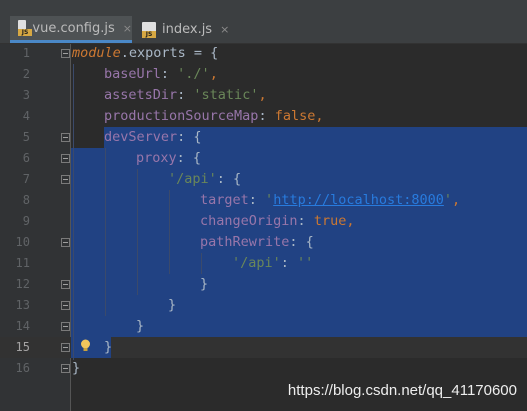 Image resolution: width=527 pixels, height=411 pixels. Describe the element at coordinates (263, 53) in the screenshot. I see `code-line: module.exports = {` at that location.